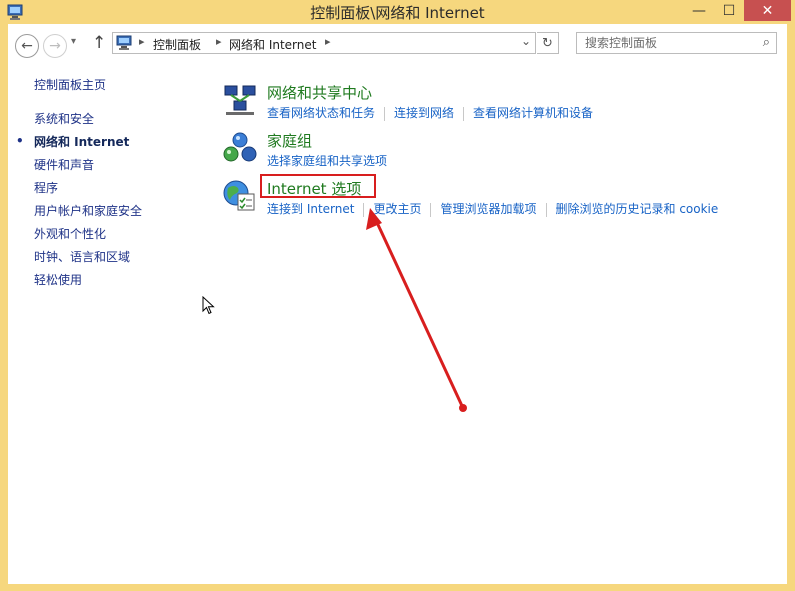 This screenshot has width=795, height=591. What do you see at coordinates (463, 408) in the screenshot?
I see `arrow-tail-dot` at bounding box center [463, 408].